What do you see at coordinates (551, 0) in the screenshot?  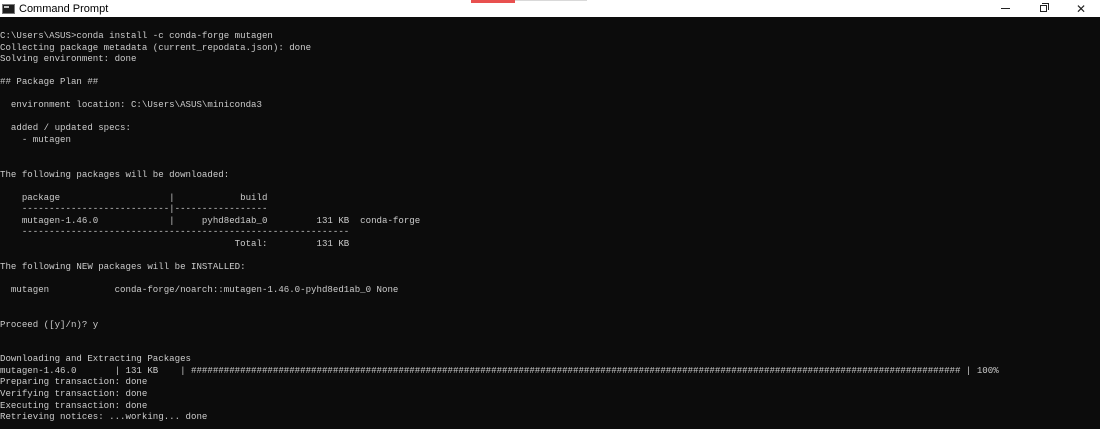 I see `taskbar-divider` at bounding box center [551, 0].